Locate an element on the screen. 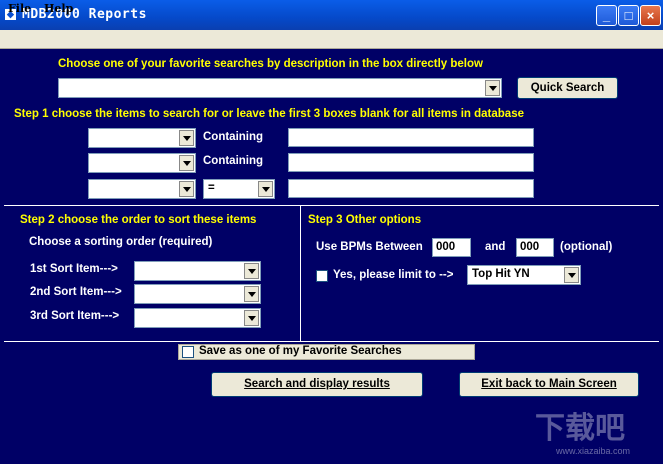 The height and width of the screenshot is (464, 663). menu-help: Help is located at coordinates (58, 8).